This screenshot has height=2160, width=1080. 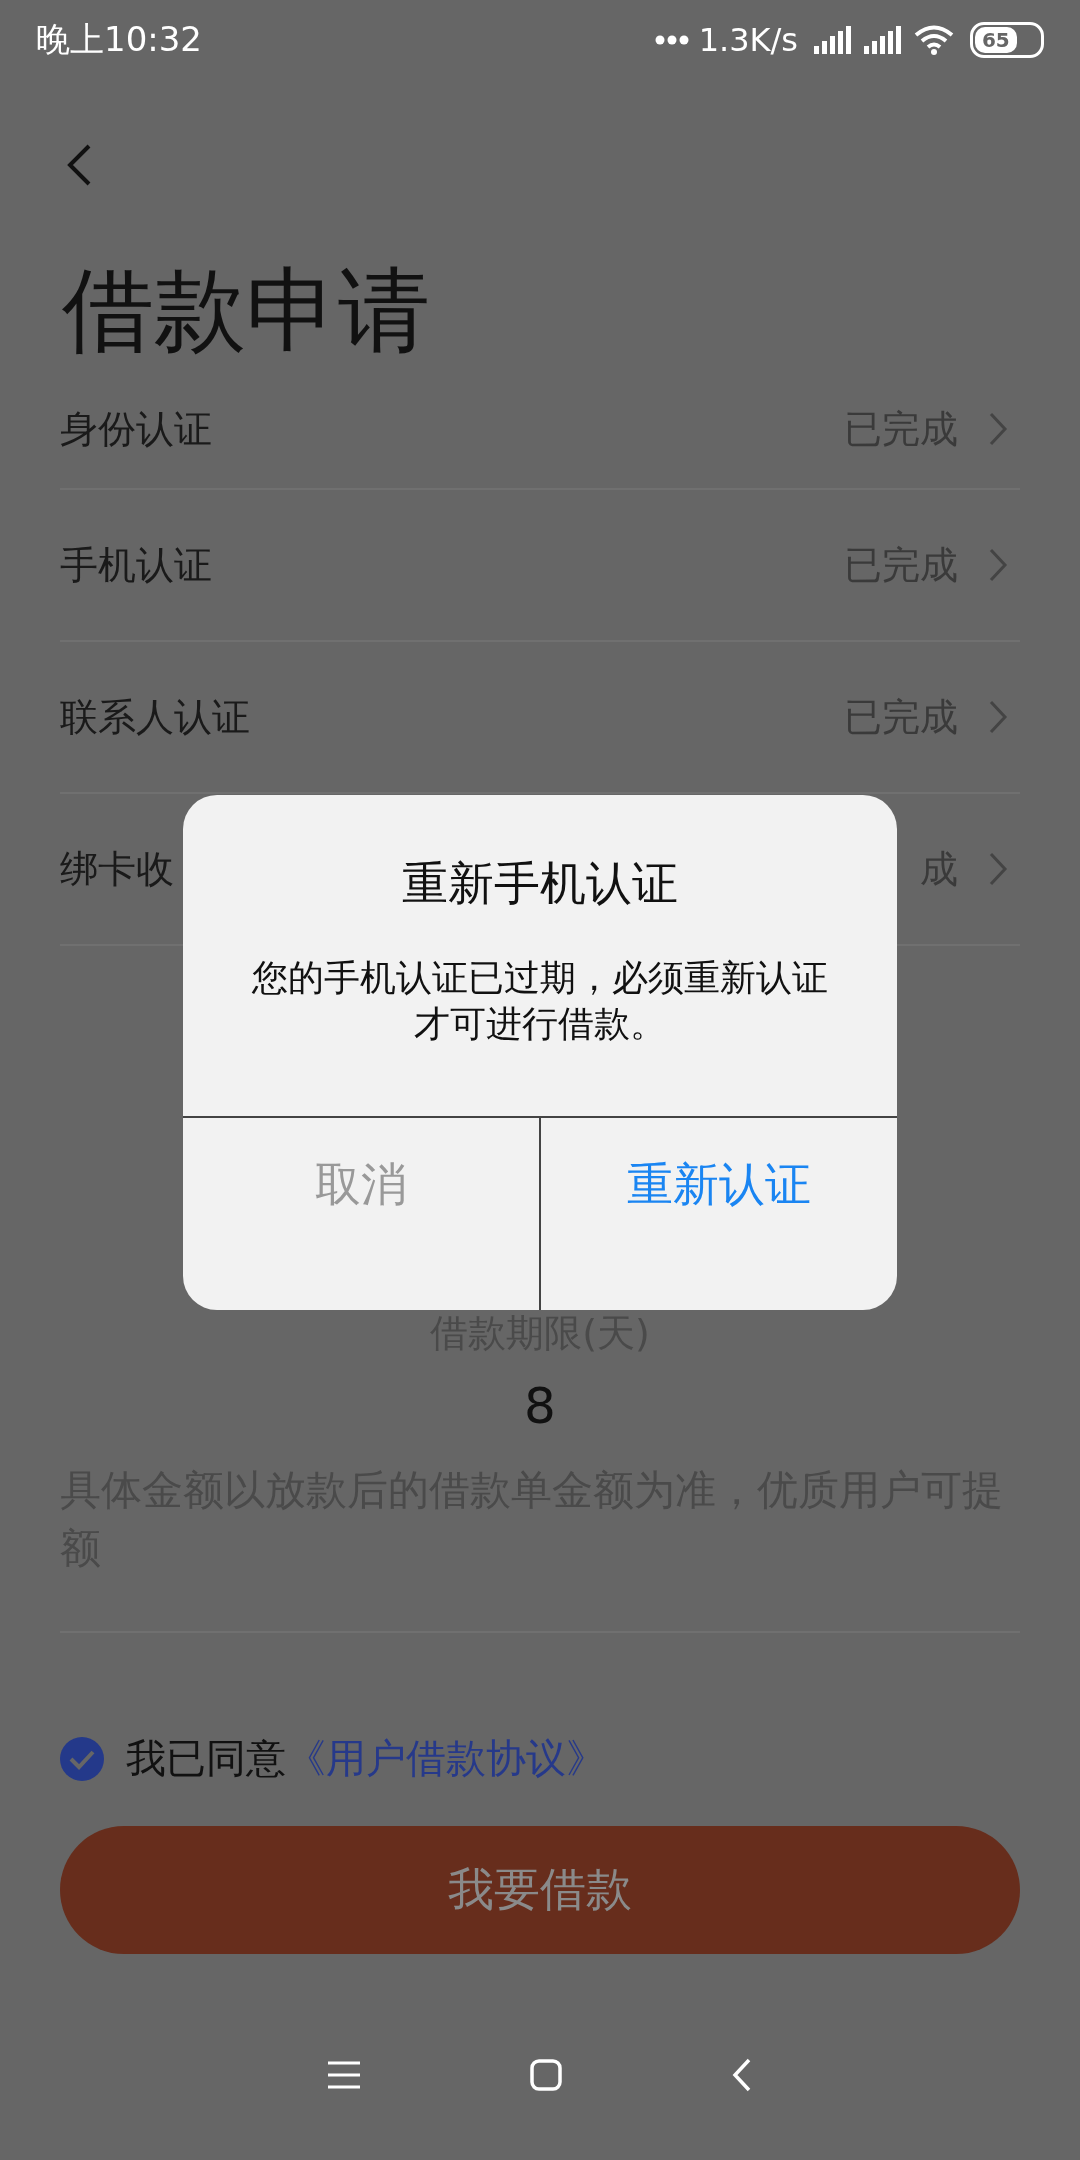 I want to click on back-icon, so click(x=79, y=165).